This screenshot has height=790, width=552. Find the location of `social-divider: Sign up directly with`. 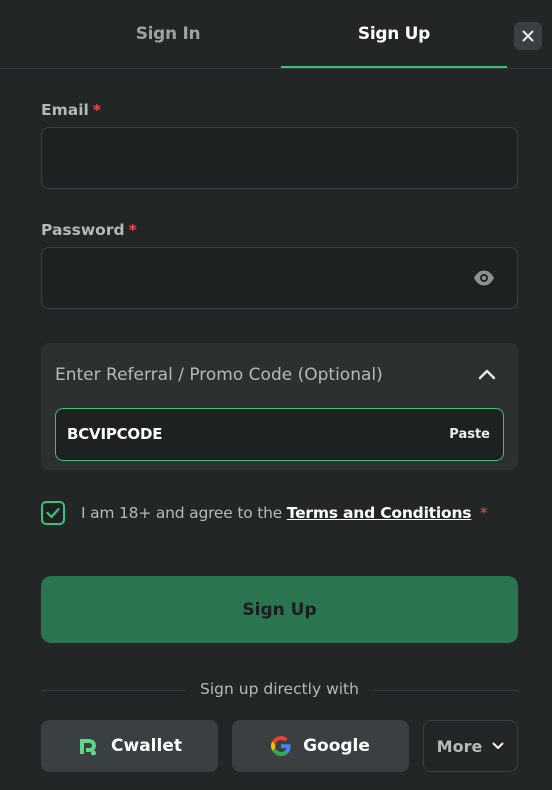

social-divider: Sign up directly with is located at coordinates (279, 691).